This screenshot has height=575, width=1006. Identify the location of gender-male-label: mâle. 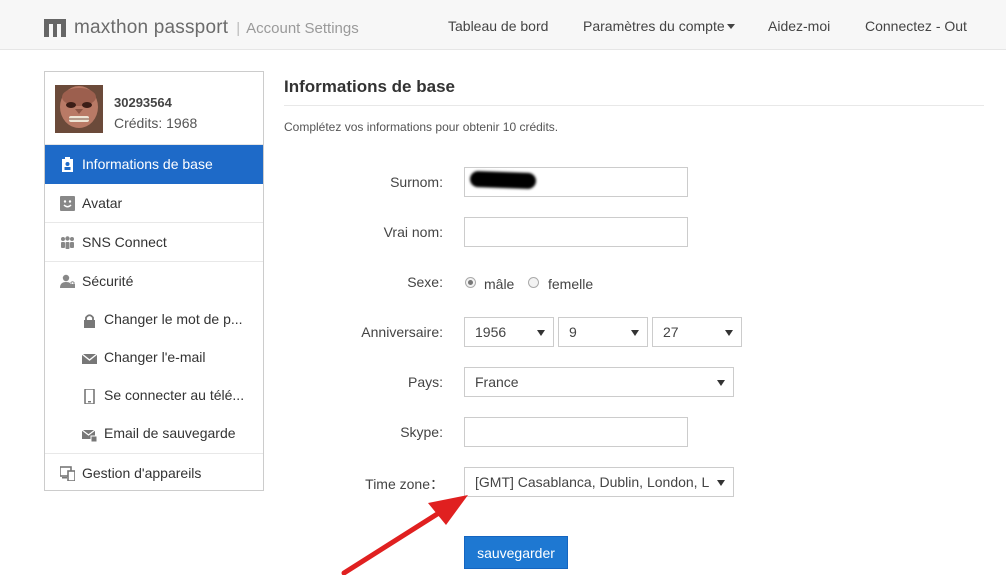
(499, 284).